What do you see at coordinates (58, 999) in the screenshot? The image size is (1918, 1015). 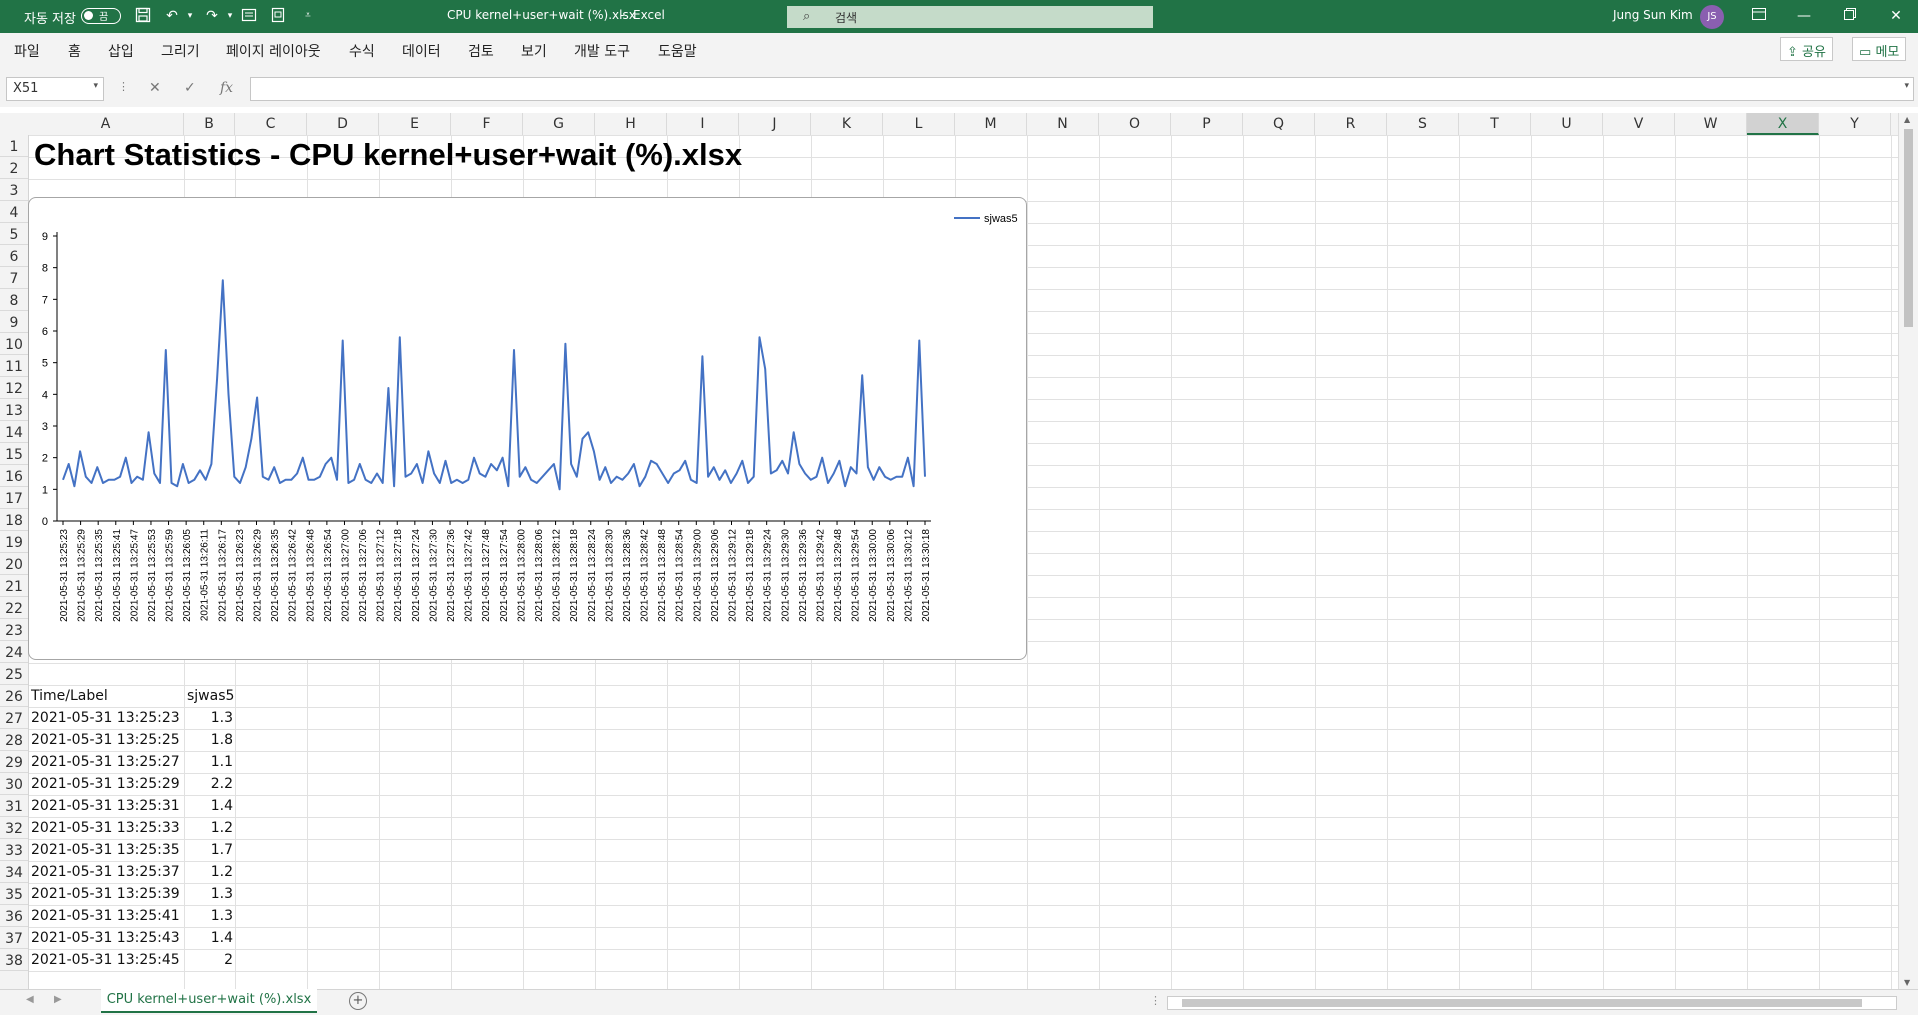 I see `next-sheet-icon: ▶` at bounding box center [58, 999].